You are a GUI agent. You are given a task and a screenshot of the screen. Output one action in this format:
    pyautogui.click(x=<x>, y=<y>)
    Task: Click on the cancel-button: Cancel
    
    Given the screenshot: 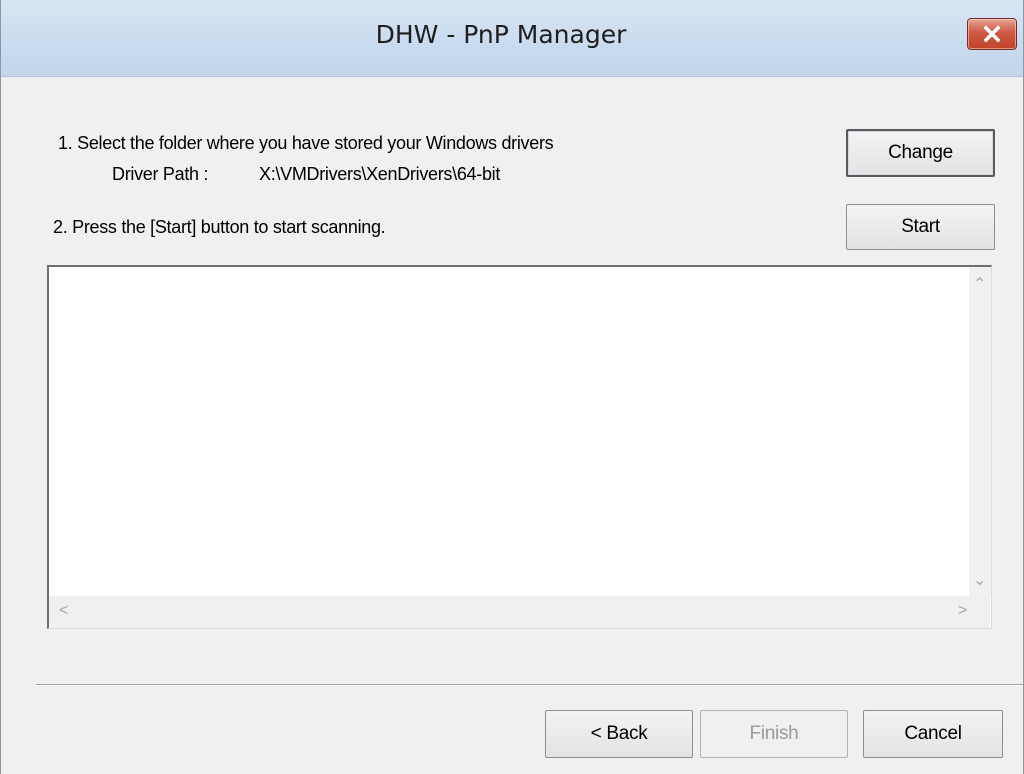 What is the action you would take?
    pyautogui.click(x=933, y=734)
    